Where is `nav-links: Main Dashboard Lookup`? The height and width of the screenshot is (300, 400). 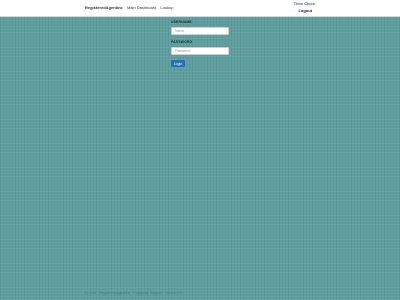
nav-links: Main Dashboard Lookup is located at coordinates (150, 7).